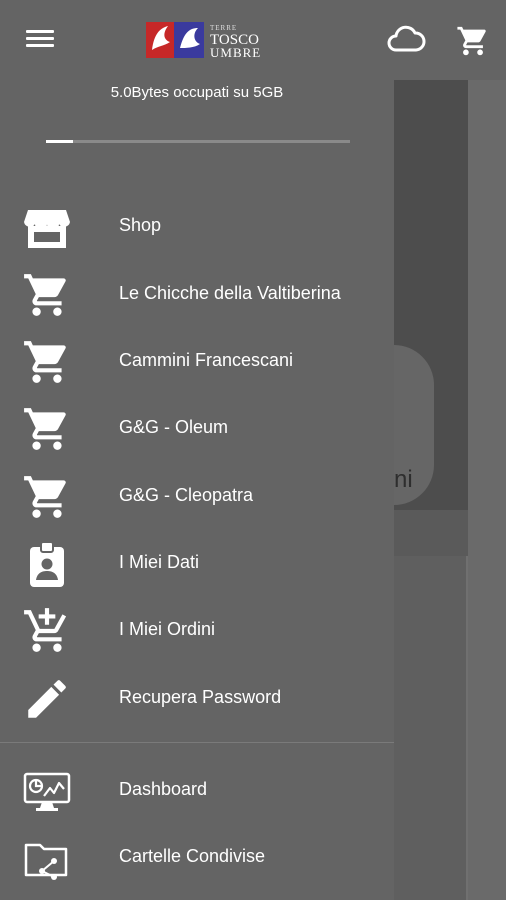 The width and height of the screenshot is (506, 900). Describe the element at coordinates (198, 141) in the screenshot. I see `storage-progress-bar` at that location.